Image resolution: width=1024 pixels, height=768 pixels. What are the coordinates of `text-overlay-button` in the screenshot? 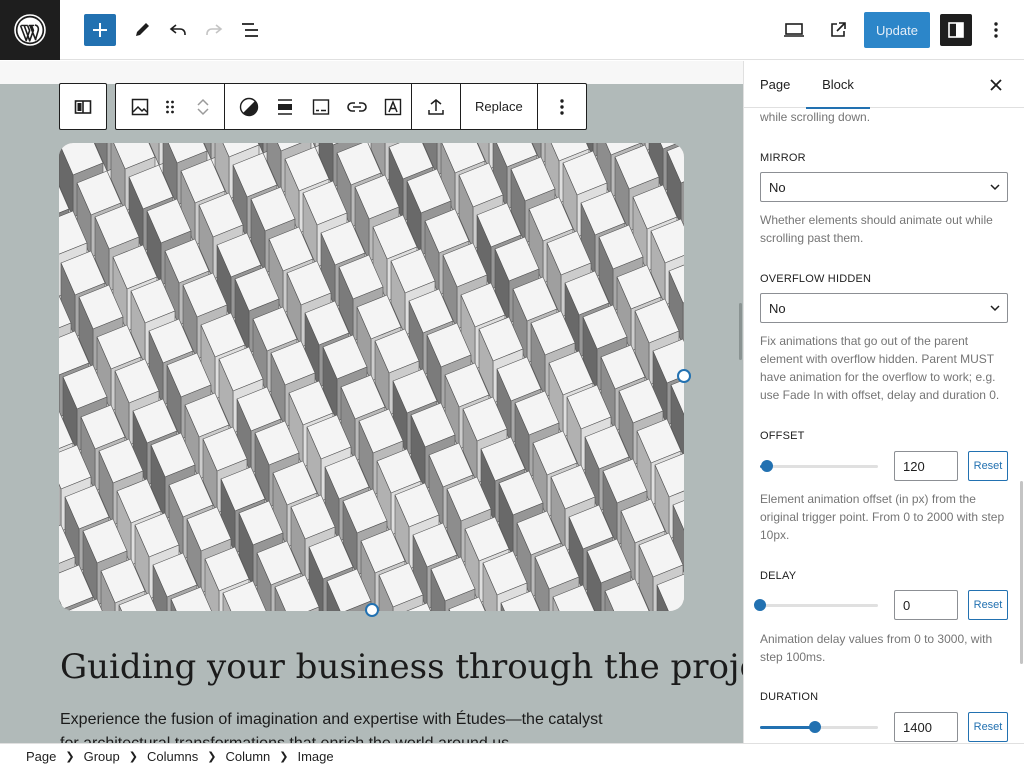 It's located at (393, 106).